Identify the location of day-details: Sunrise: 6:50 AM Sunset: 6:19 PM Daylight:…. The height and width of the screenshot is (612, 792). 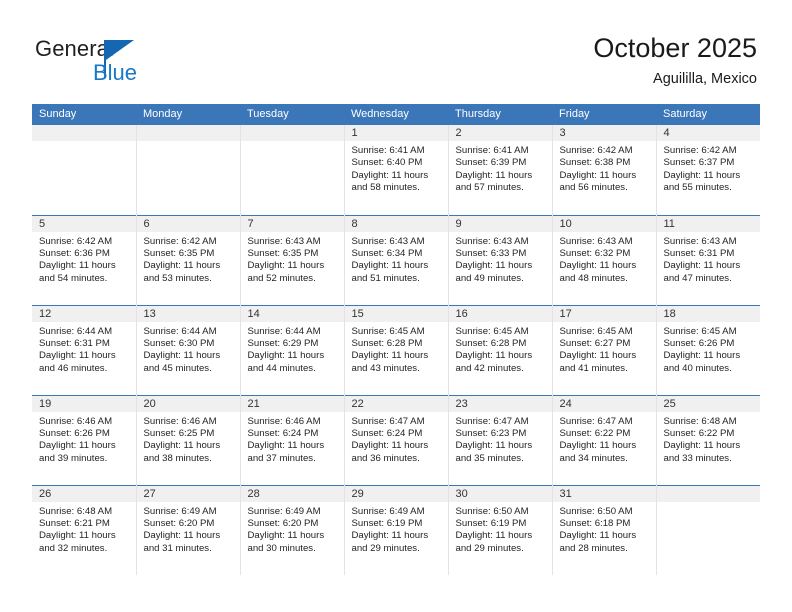
(500, 529).